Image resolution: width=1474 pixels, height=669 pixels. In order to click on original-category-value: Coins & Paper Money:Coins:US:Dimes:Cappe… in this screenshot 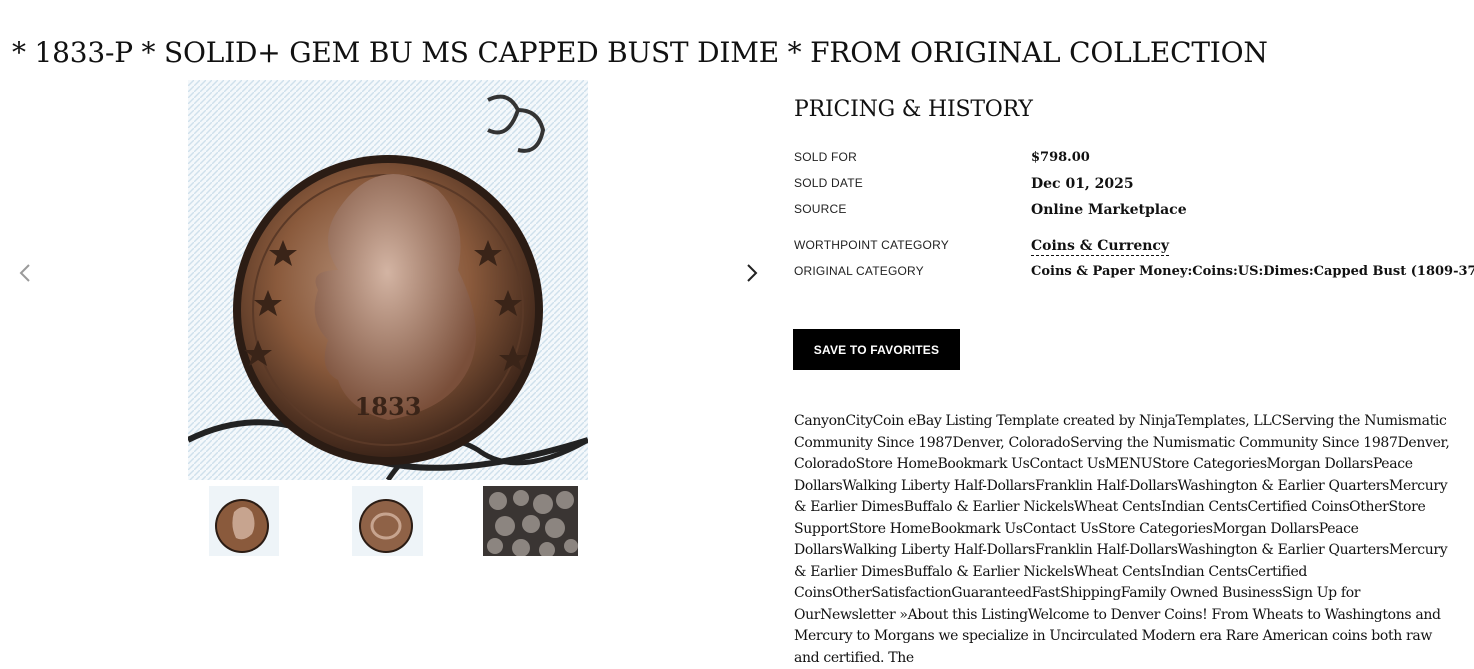, I will do `click(1252, 271)`.